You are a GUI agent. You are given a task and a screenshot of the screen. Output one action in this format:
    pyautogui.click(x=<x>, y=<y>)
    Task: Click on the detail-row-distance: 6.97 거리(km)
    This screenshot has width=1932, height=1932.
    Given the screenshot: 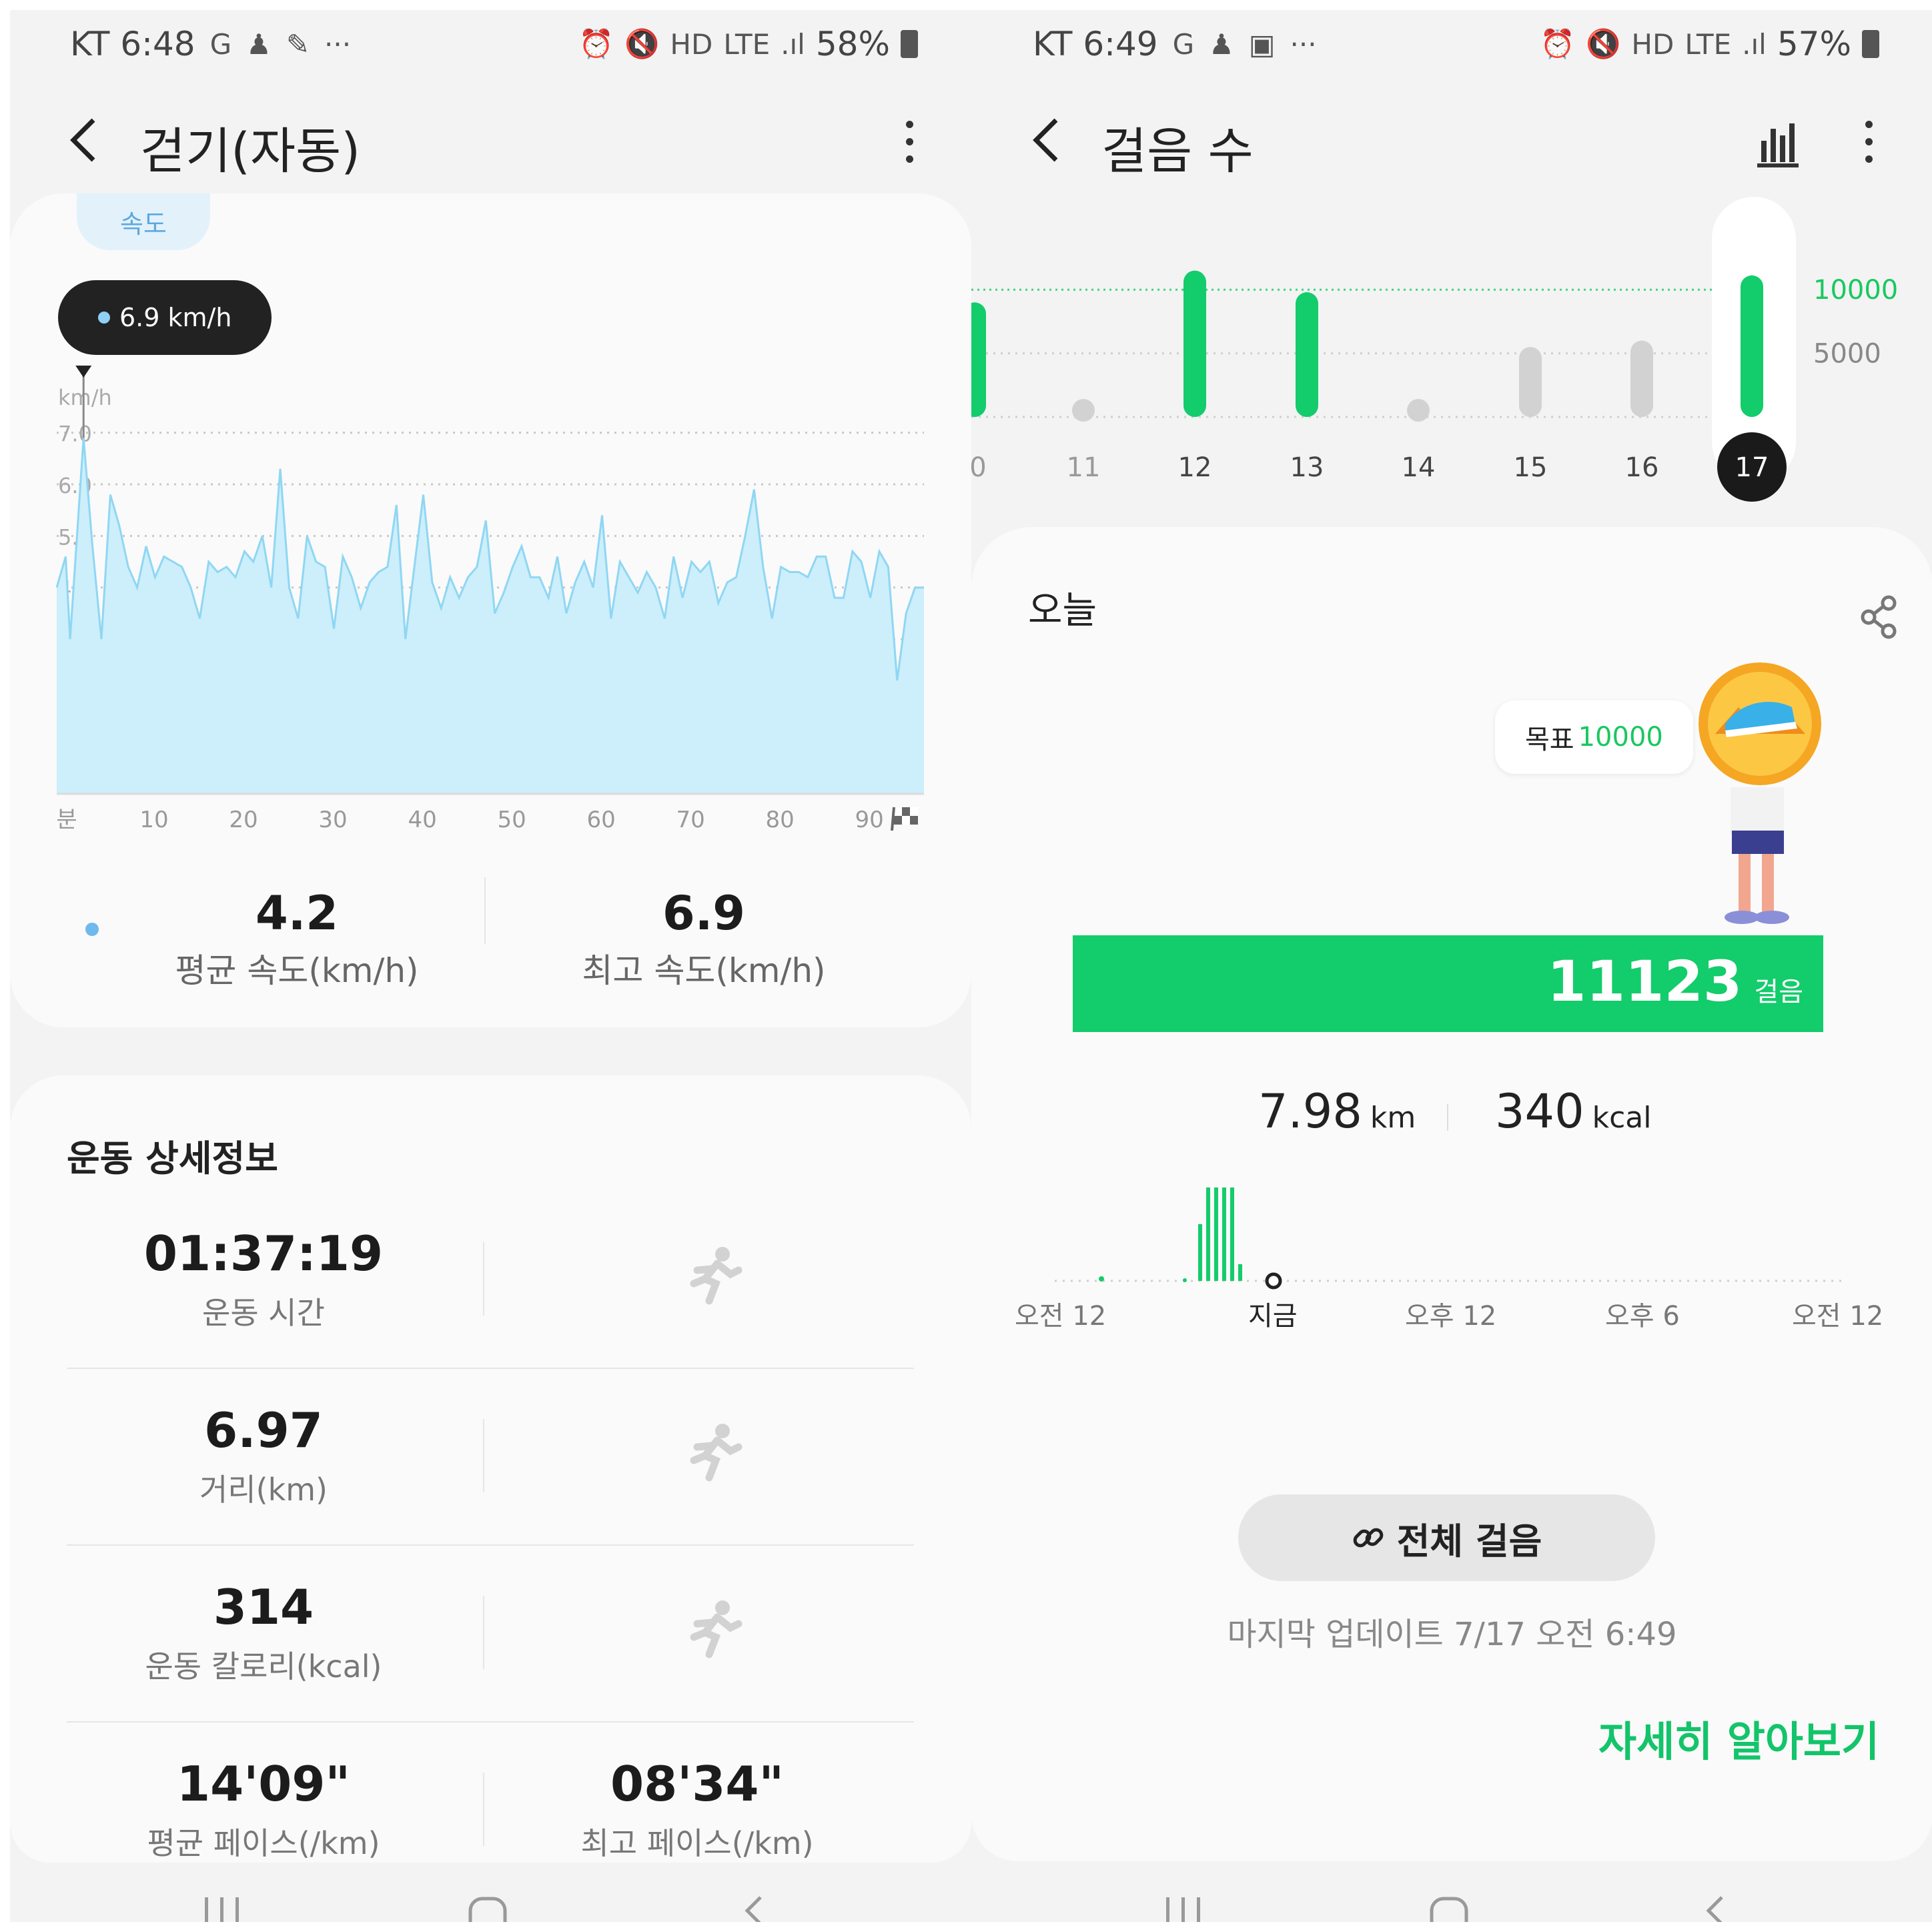 What is the action you would take?
    pyautogui.click(x=490, y=1458)
    